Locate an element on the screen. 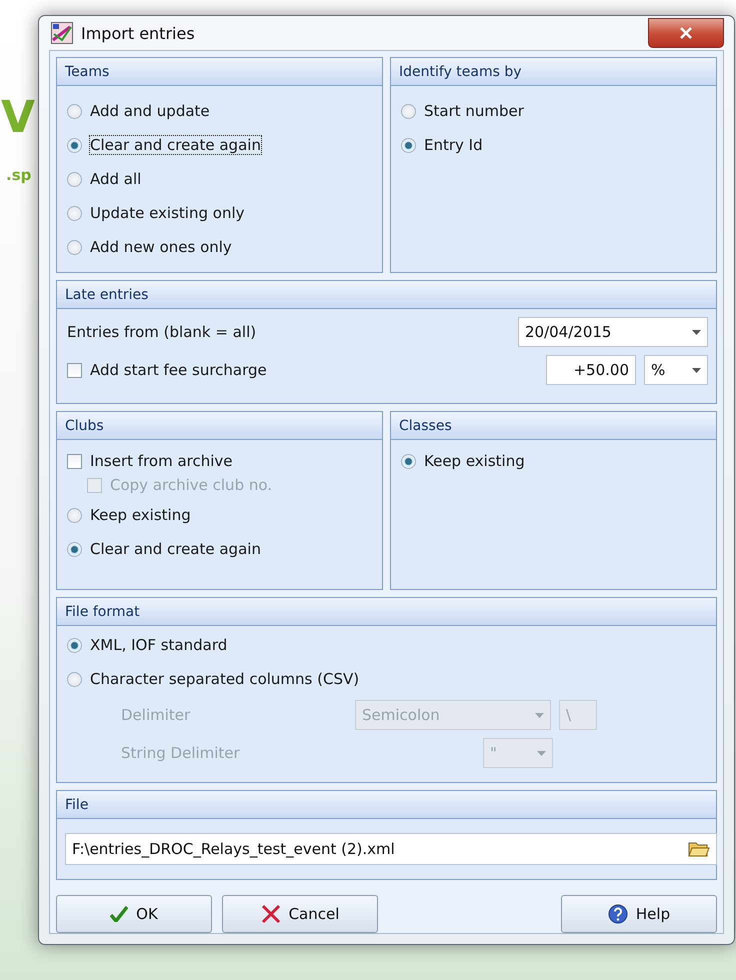 The height and width of the screenshot is (980, 736). help-button: Help is located at coordinates (639, 914).